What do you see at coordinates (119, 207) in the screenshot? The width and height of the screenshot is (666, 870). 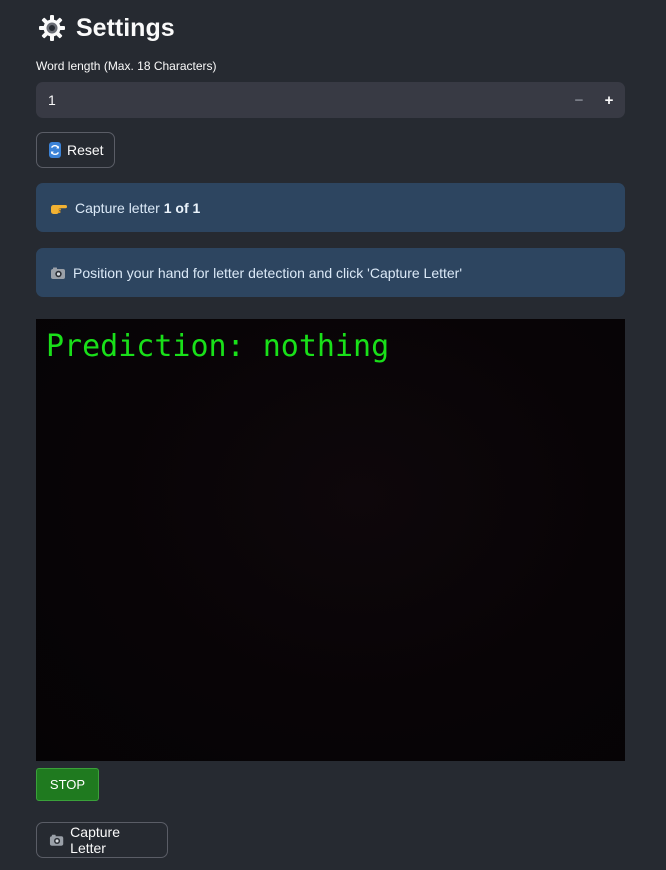 I see `capture-progress-prefix: Capture letter` at bounding box center [119, 207].